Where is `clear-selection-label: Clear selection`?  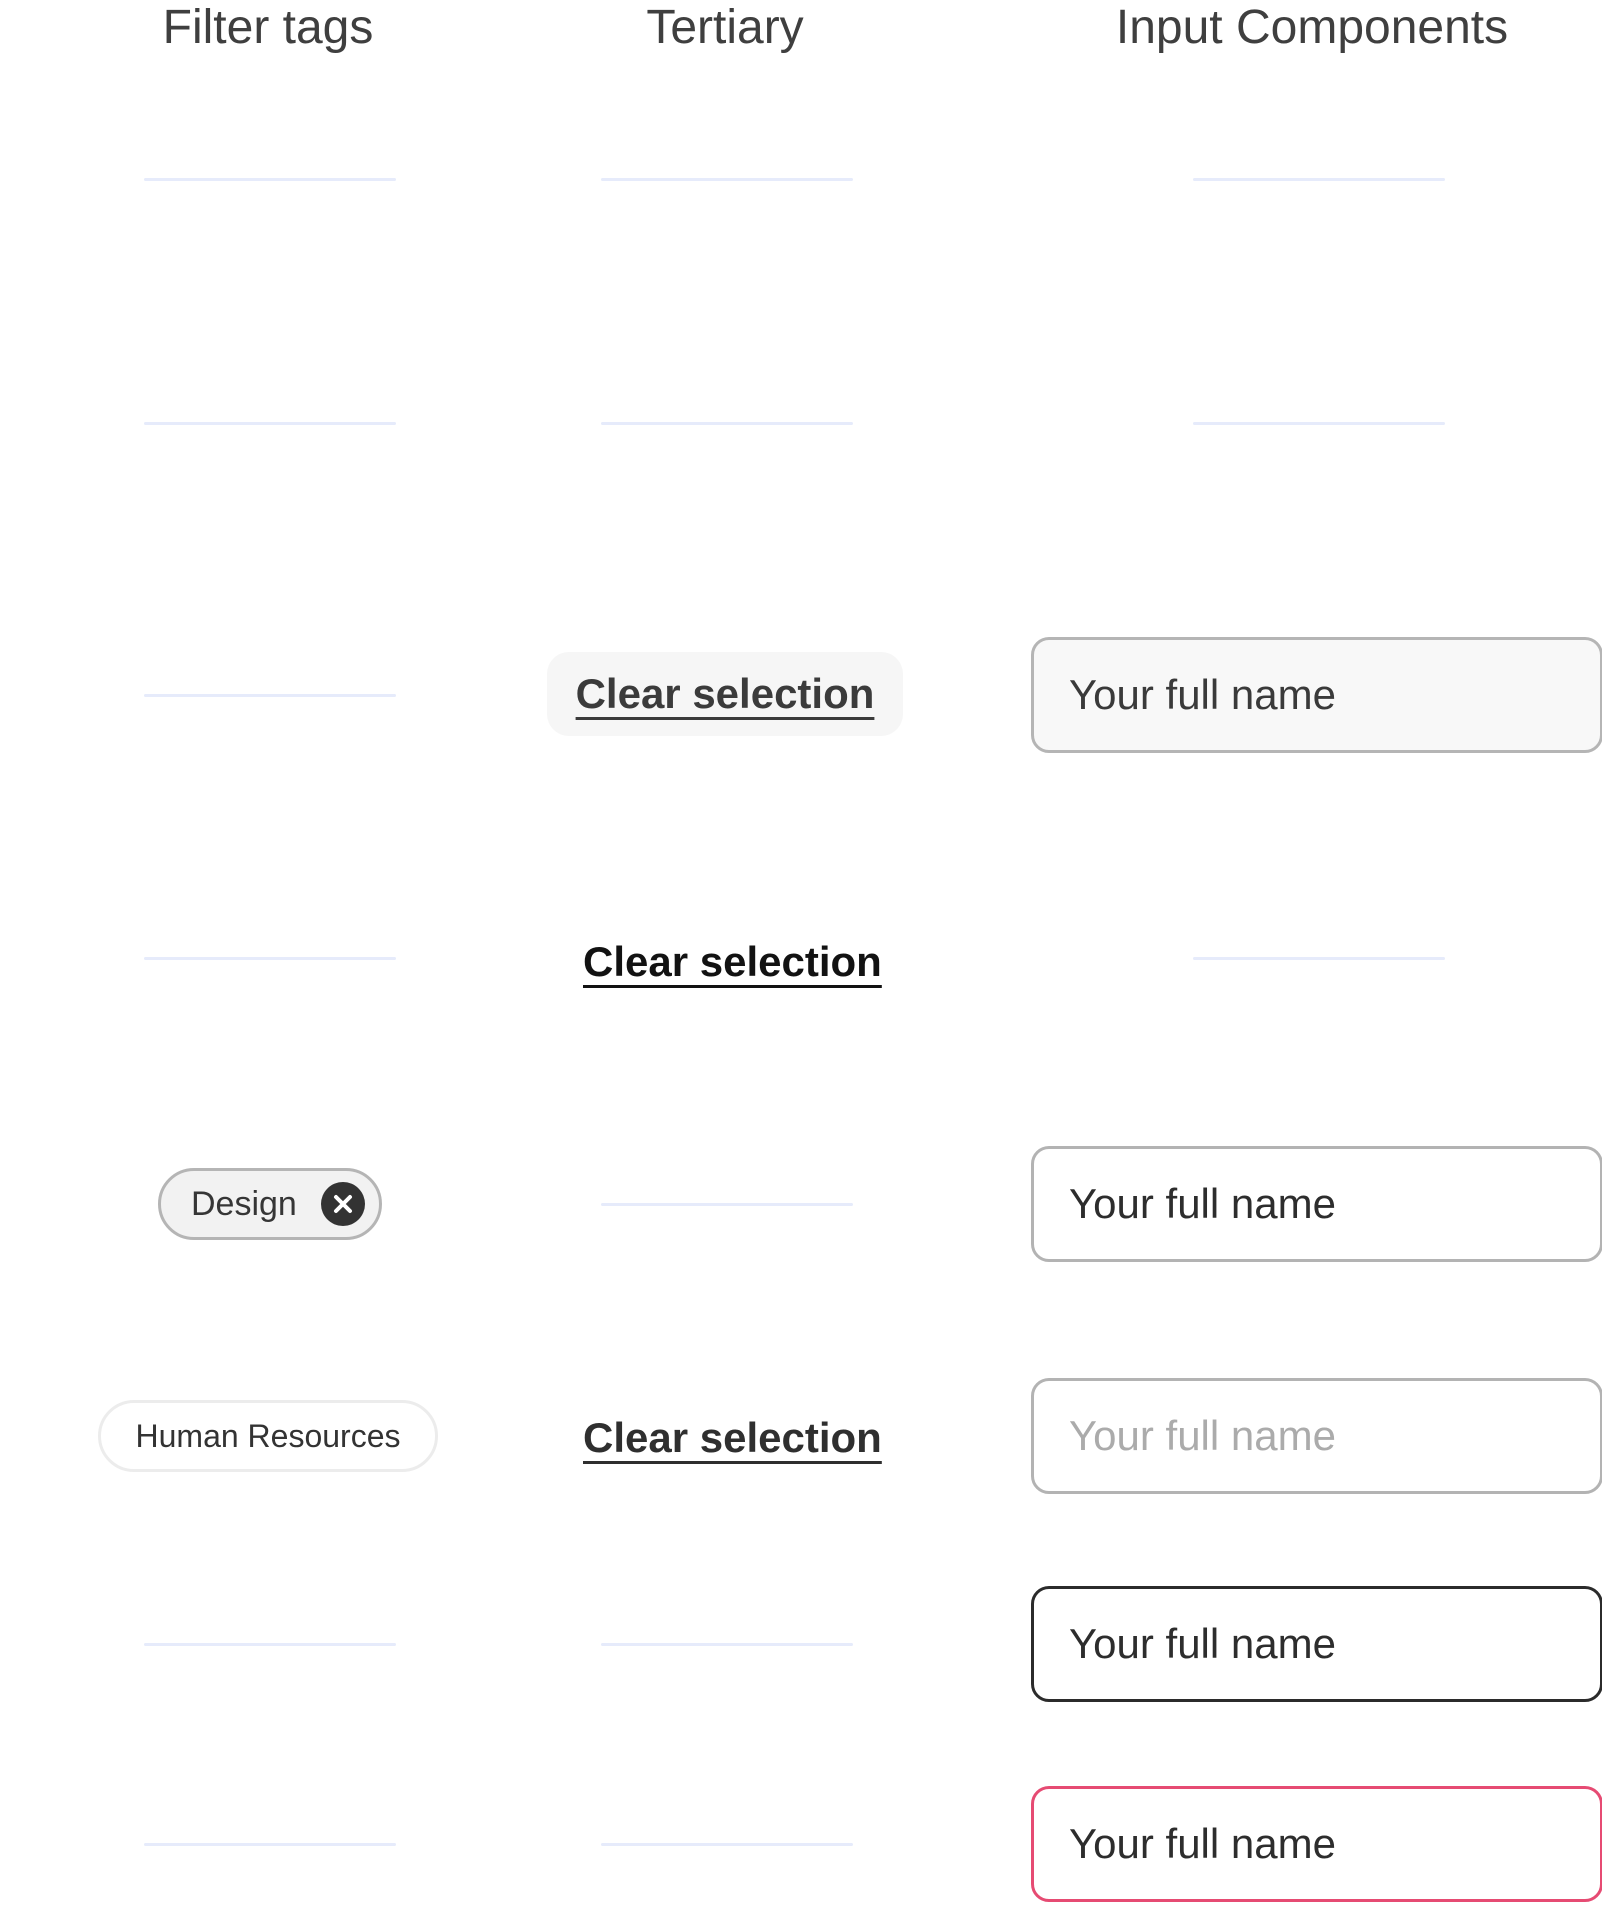
clear-selection-label: Clear selection is located at coordinates (725, 693).